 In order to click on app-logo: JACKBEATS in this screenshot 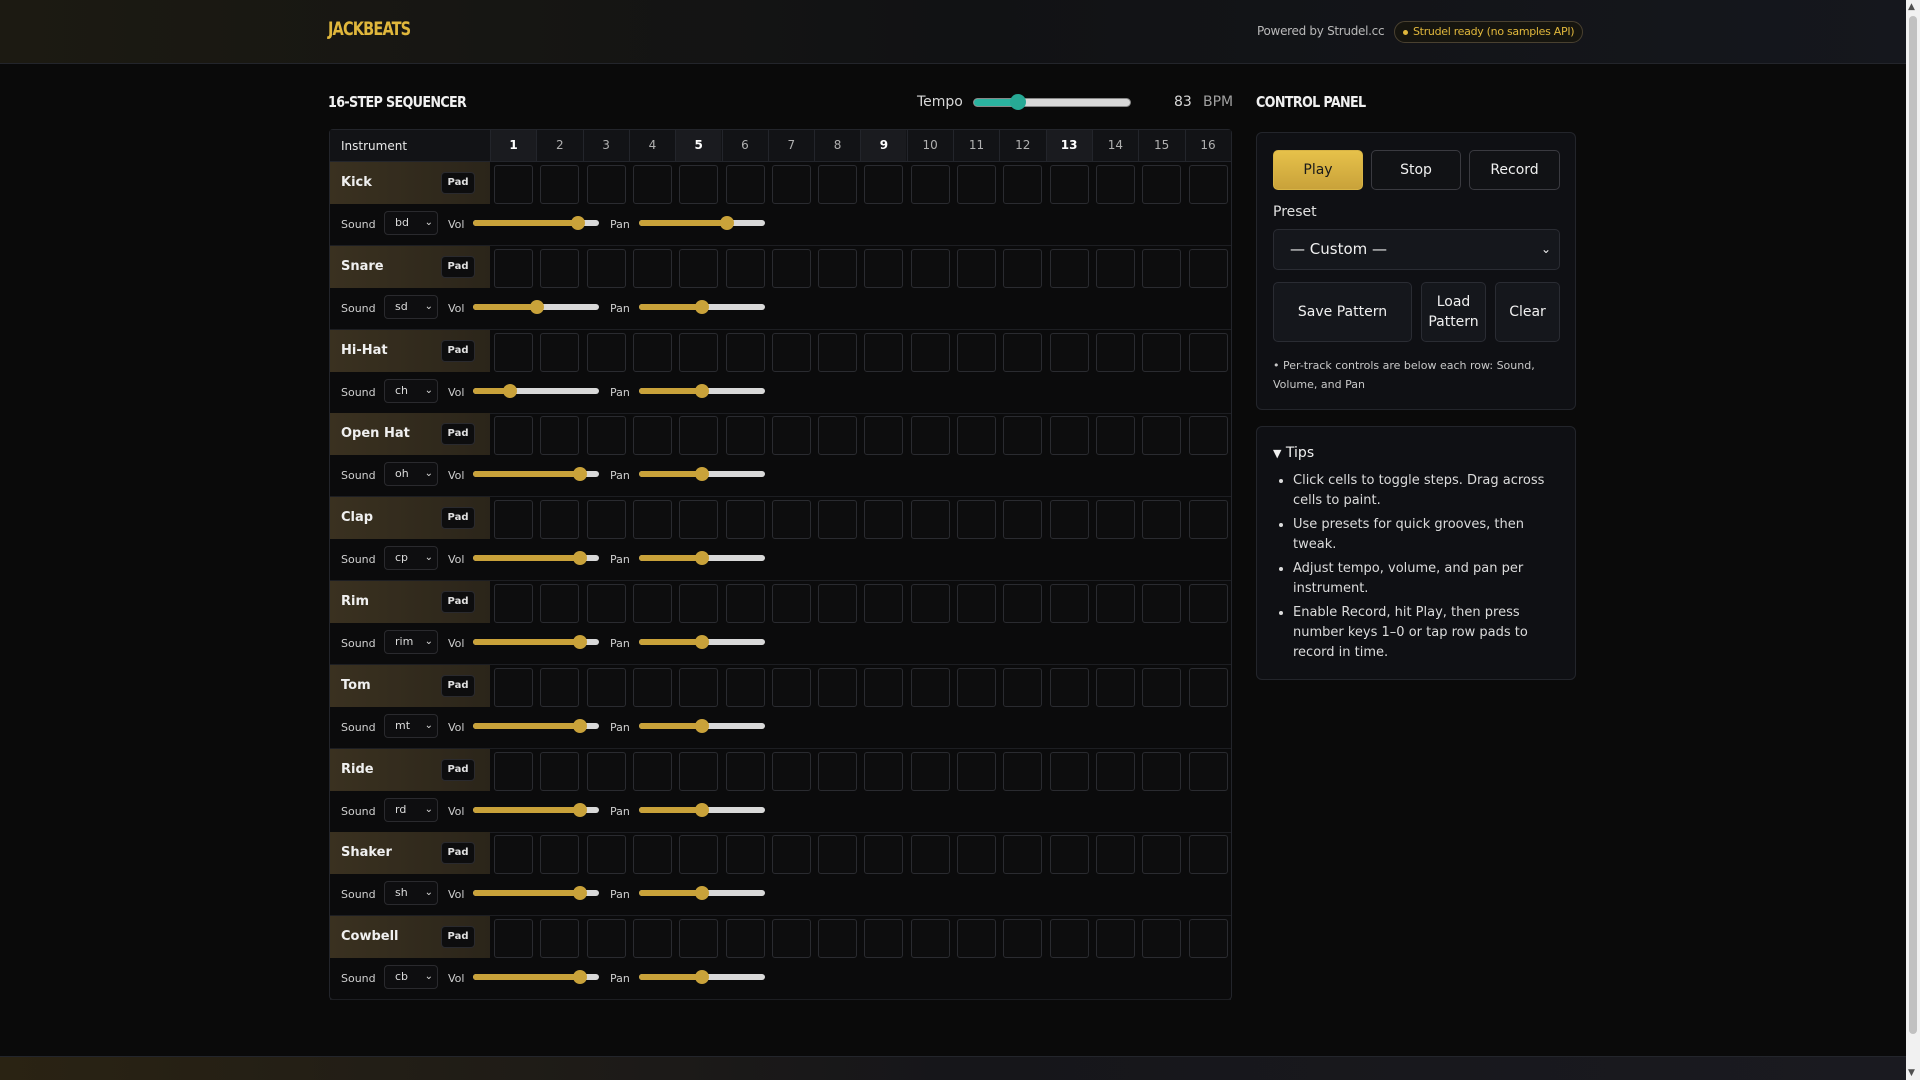, I will do `click(369, 29)`.